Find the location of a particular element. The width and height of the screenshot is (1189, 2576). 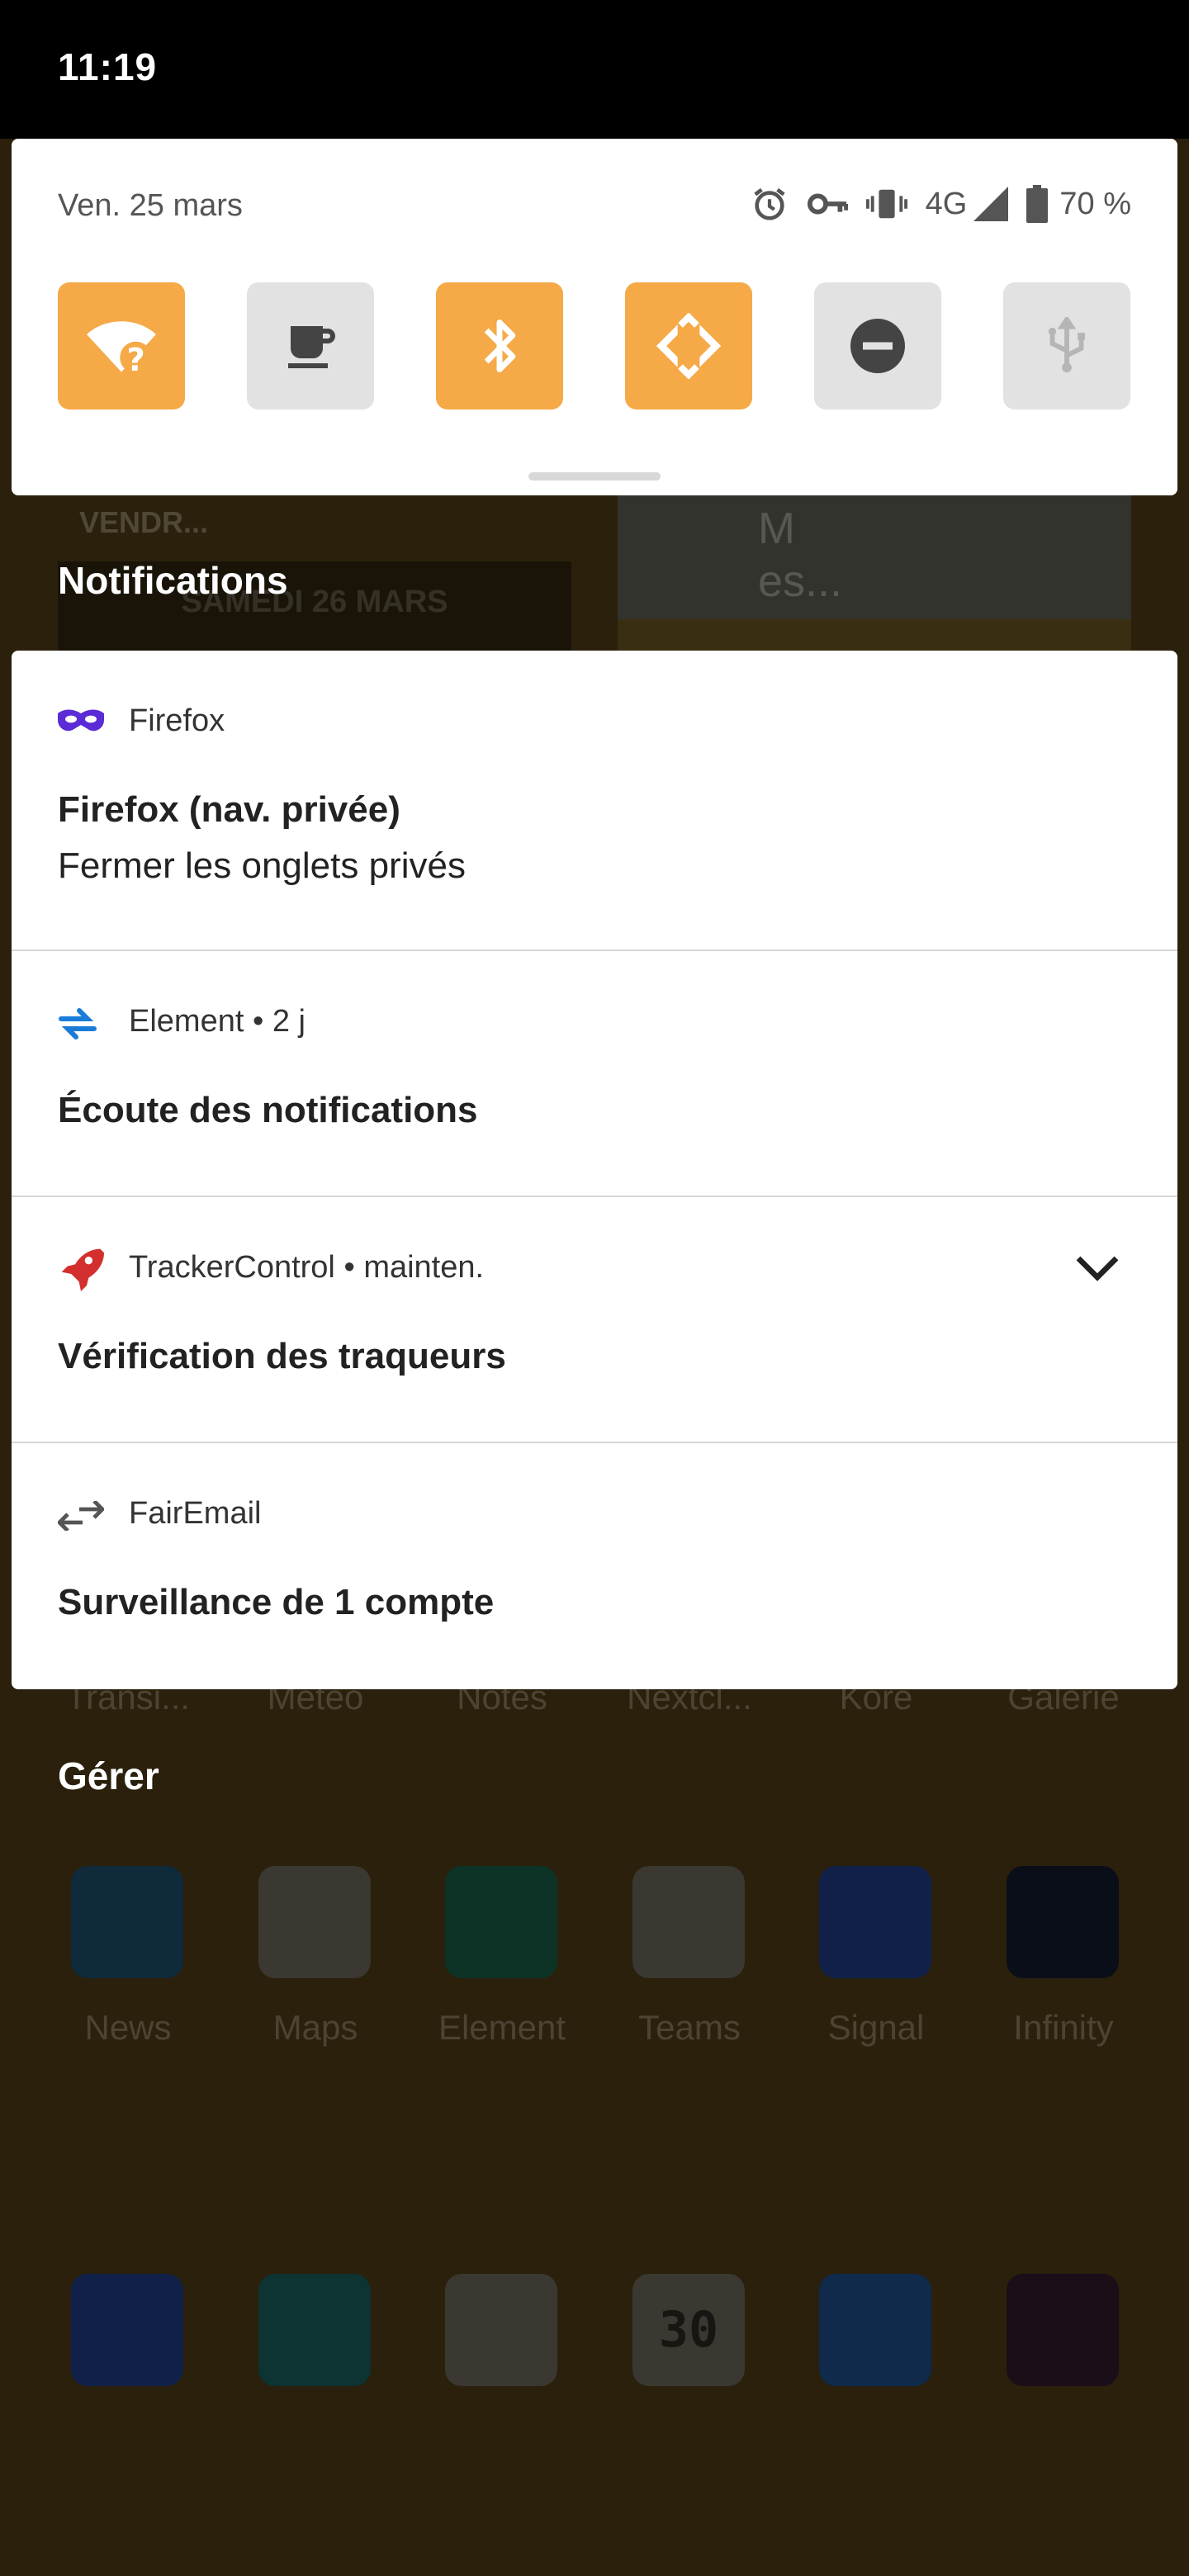

alarm-icon is located at coordinates (770, 204).